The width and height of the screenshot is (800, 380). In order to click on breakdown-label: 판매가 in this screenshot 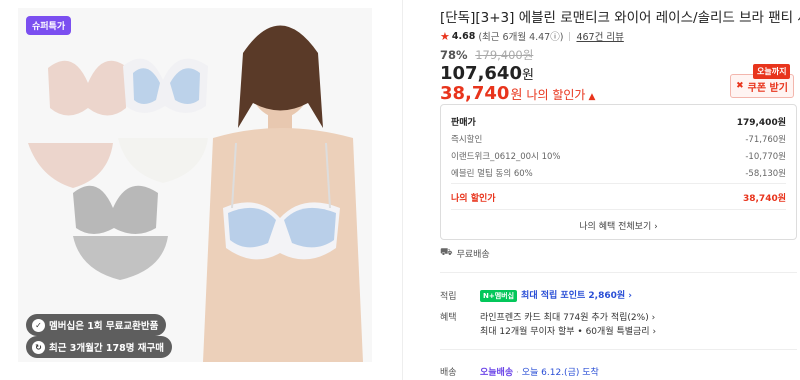, I will do `click(463, 123)`.